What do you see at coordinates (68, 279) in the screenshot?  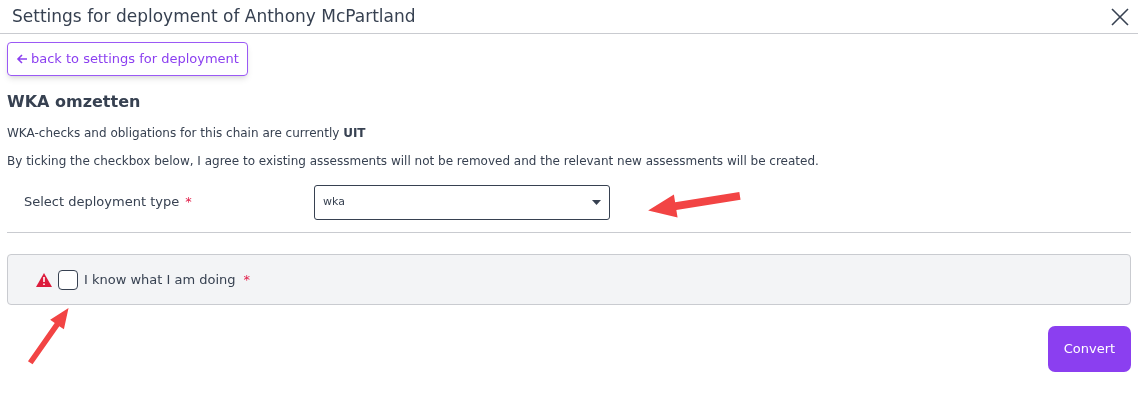 I see `checkbox` at bounding box center [68, 279].